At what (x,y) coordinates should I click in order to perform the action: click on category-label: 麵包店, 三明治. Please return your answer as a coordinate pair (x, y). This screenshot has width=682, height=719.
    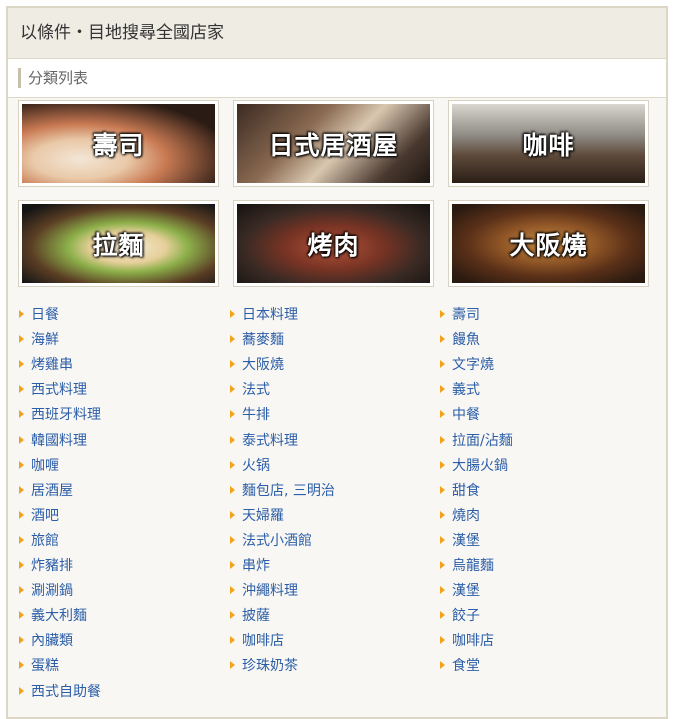
    Looking at the image, I should click on (288, 491).